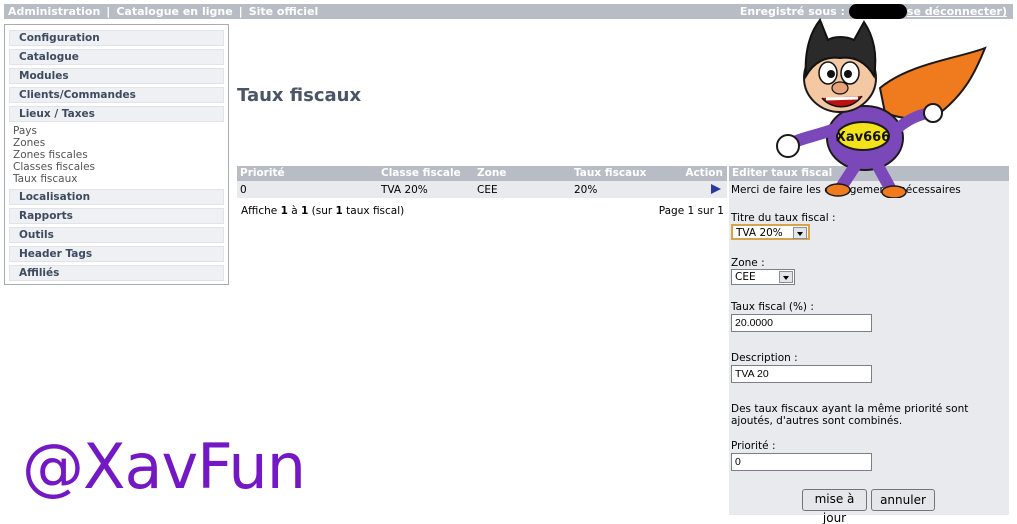 This screenshot has width=1017, height=524. I want to click on menu-lieux-taxes: Lieux / Taxes, so click(116, 114).